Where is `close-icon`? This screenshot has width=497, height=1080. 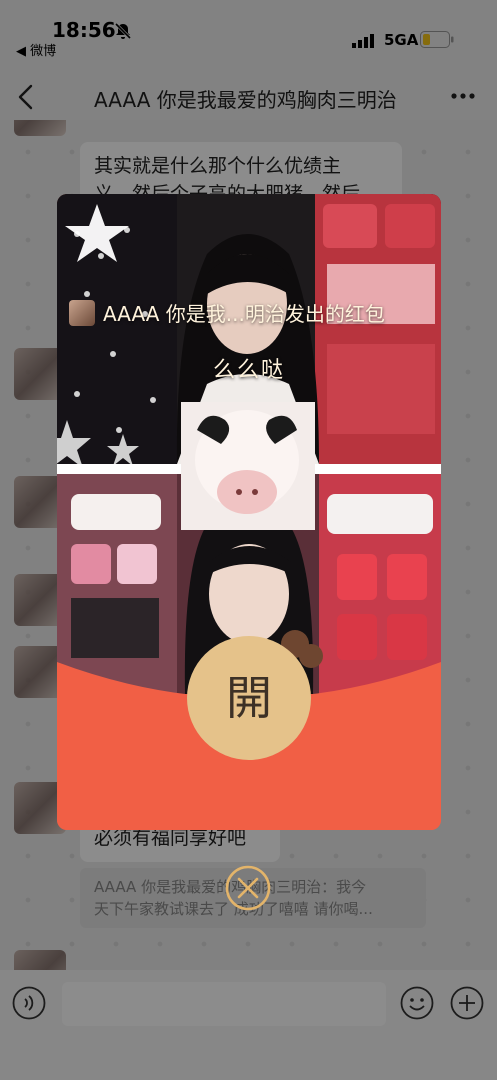
close-icon is located at coordinates (248, 888).